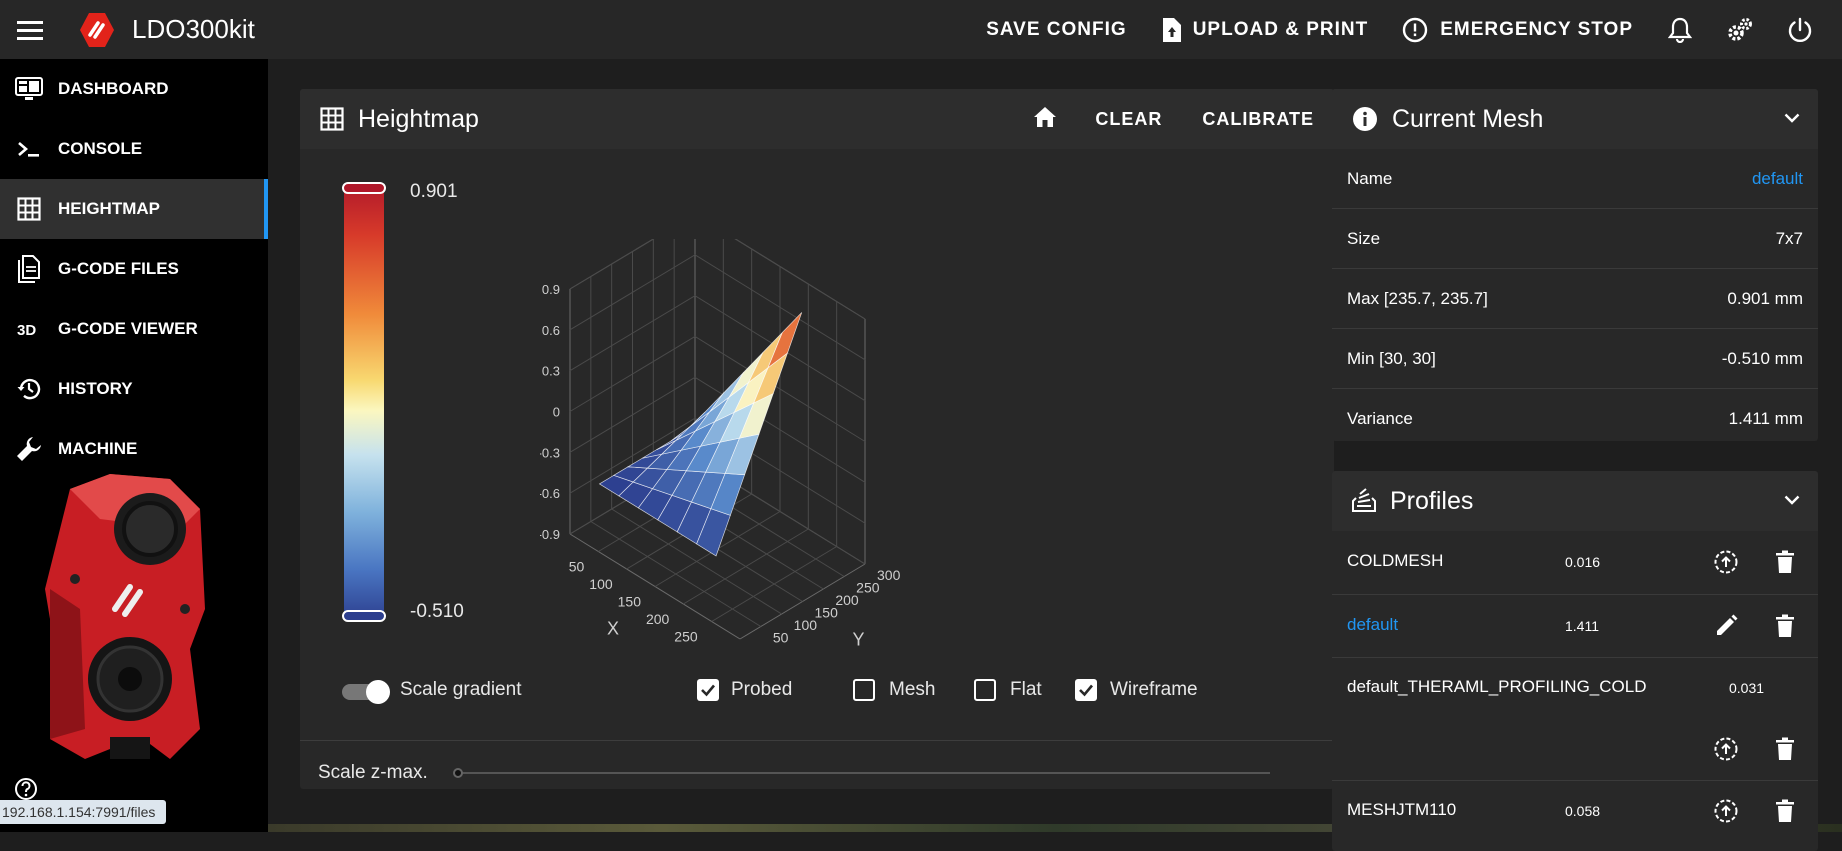 This screenshot has height=851, width=1842. What do you see at coordinates (1575, 719) in the screenshot?
I see `profile-row: default_THERAML_PROFILING_COLD 0.031` at bounding box center [1575, 719].